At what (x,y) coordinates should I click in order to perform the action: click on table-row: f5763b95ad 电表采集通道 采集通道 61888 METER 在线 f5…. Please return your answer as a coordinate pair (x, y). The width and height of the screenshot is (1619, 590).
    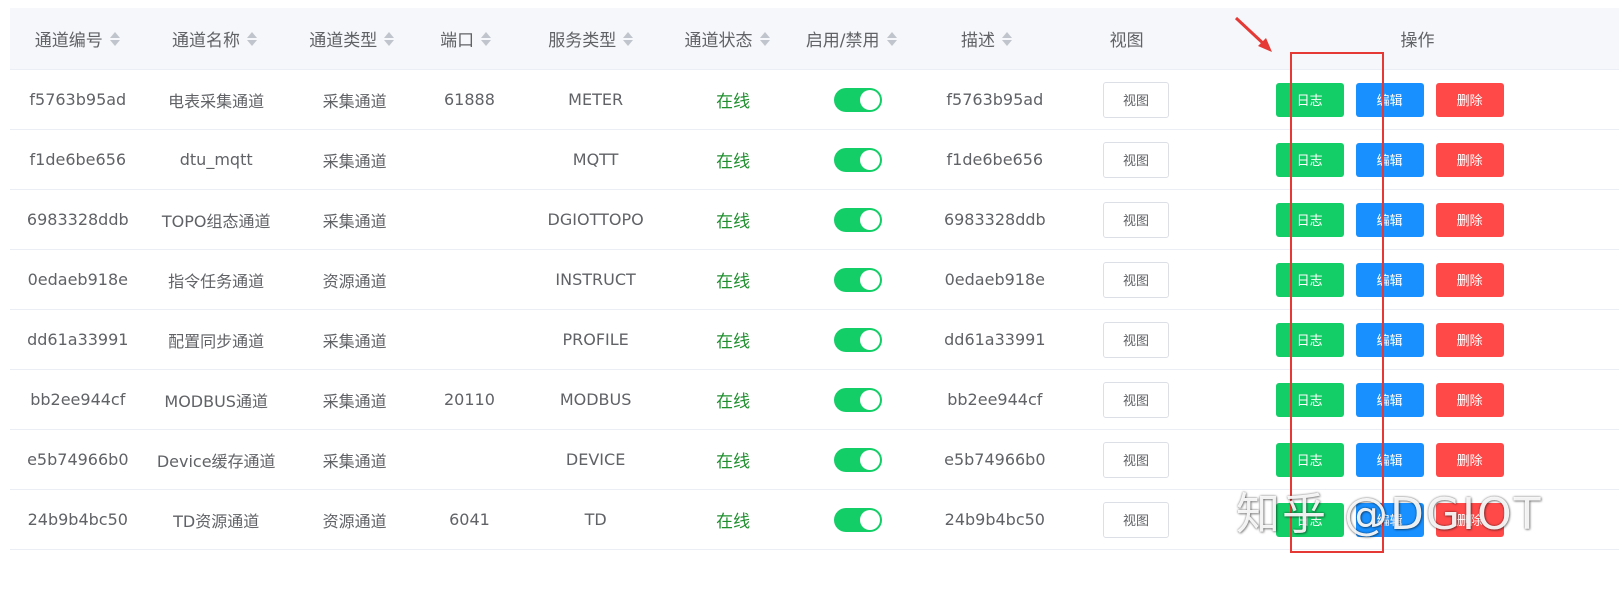
    Looking at the image, I should click on (814, 100).